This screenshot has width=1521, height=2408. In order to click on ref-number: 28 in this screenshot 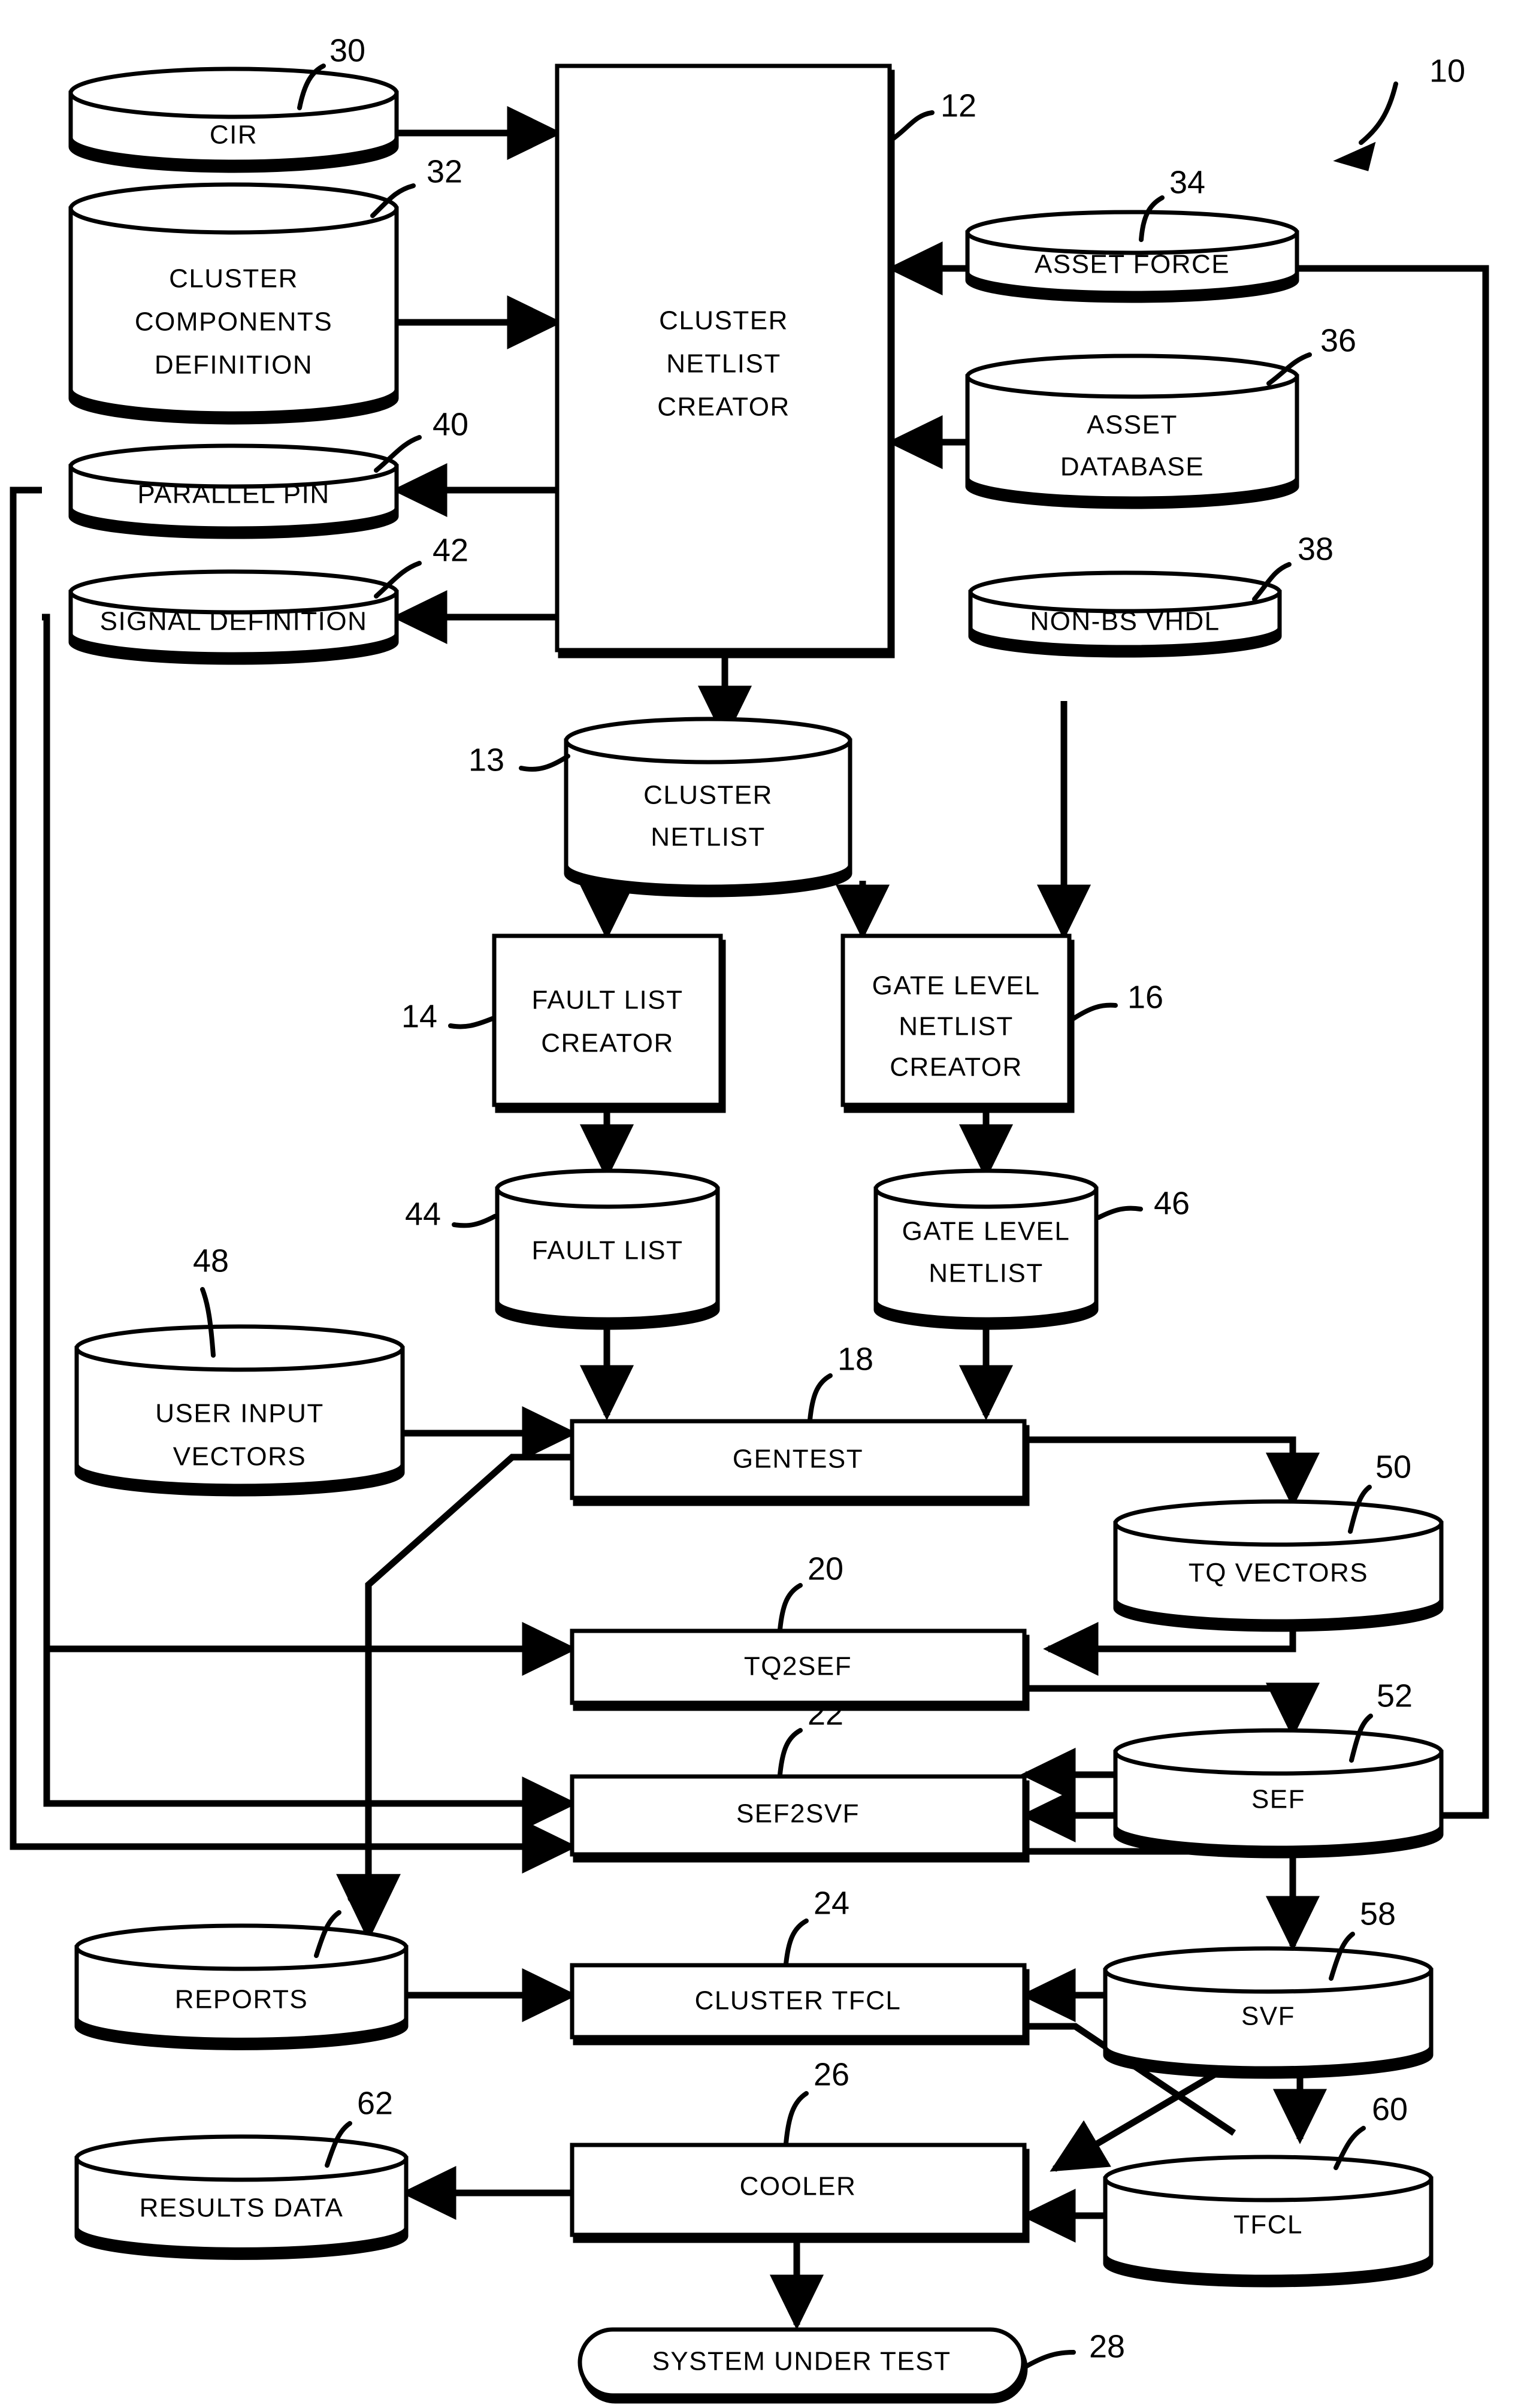, I will do `click(1107, 2346)`.